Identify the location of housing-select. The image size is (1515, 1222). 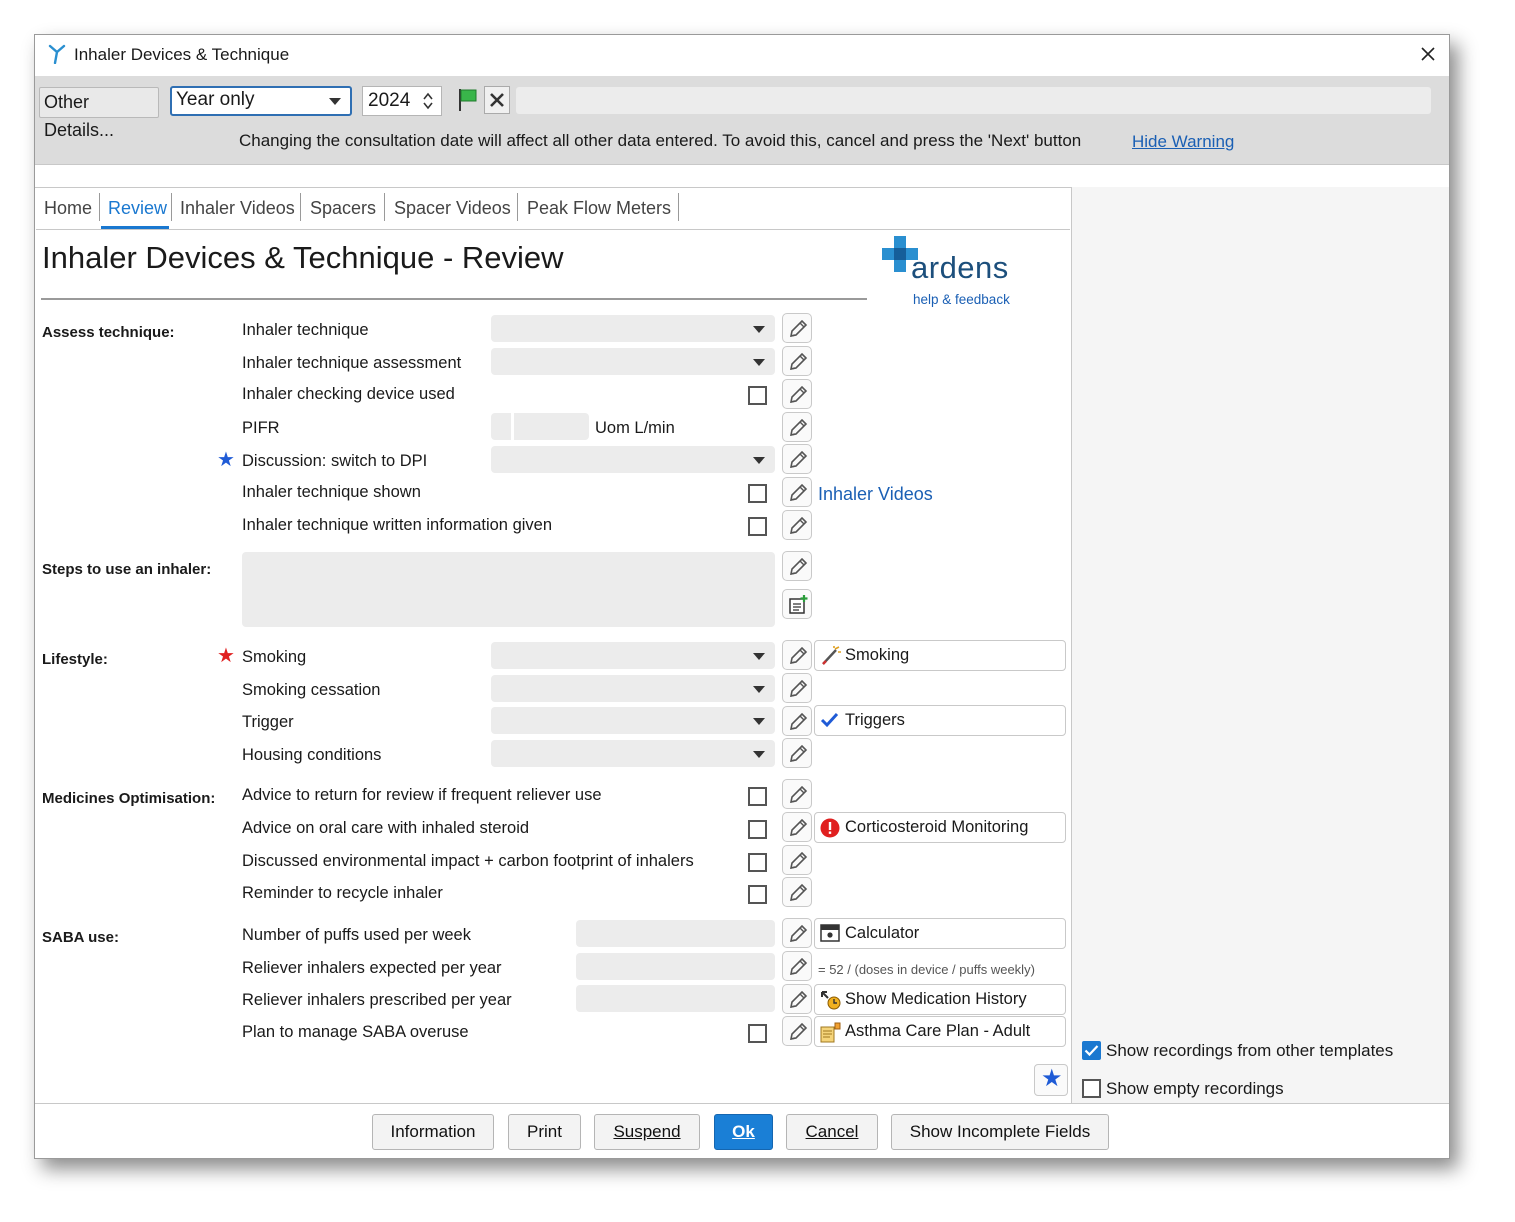
(633, 753).